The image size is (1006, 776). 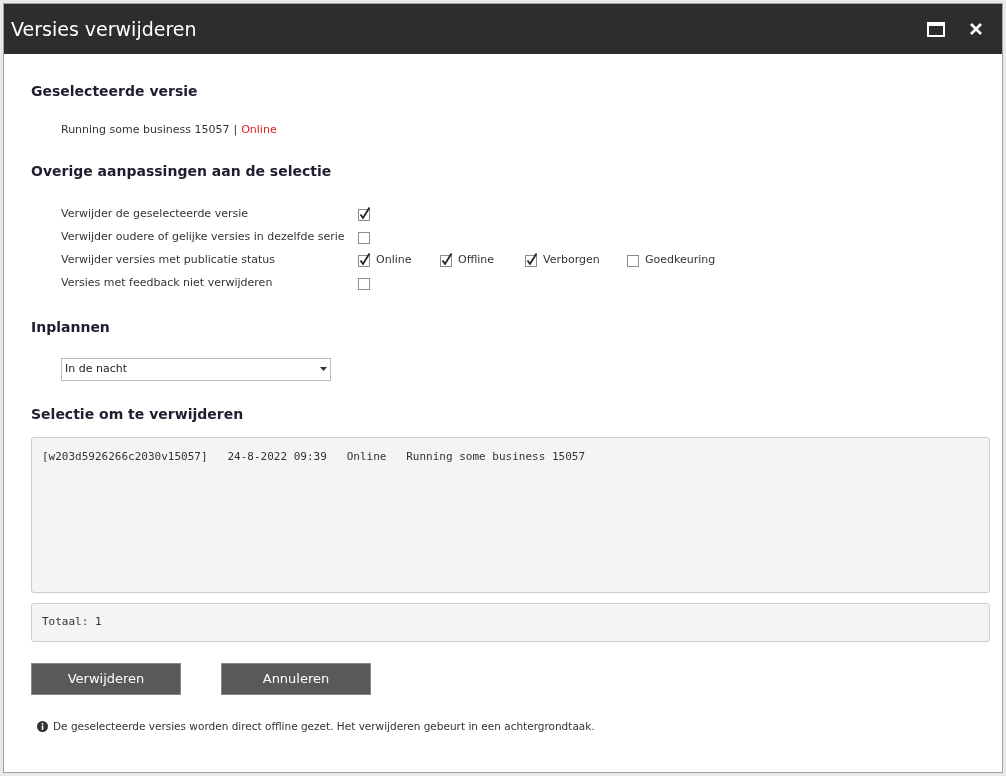 What do you see at coordinates (680, 259) in the screenshot?
I see `checkbox-label: Goedkeuring` at bounding box center [680, 259].